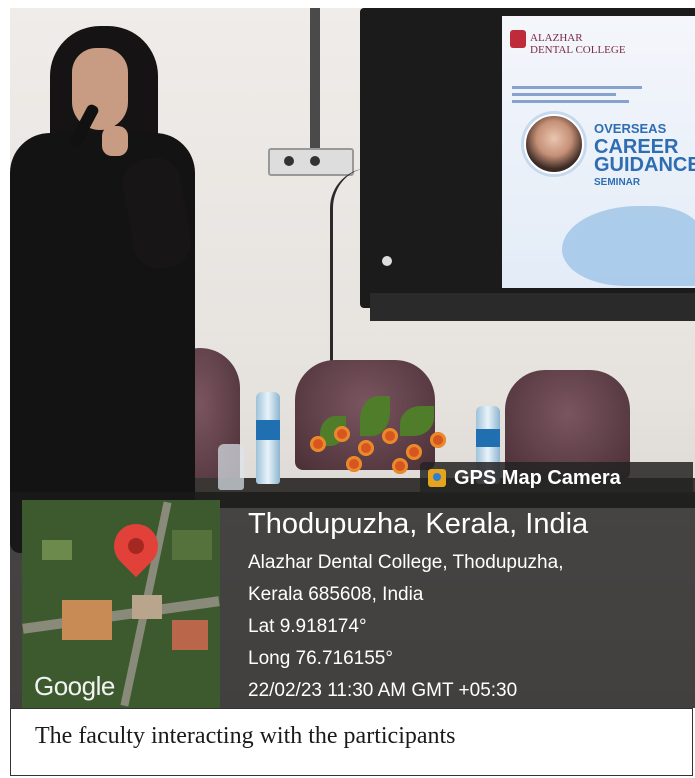 The image size is (695, 778). What do you see at coordinates (320, 658) in the screenshot?
I see `longitude: Long 76.716155°` at bounding box center [320, 658].